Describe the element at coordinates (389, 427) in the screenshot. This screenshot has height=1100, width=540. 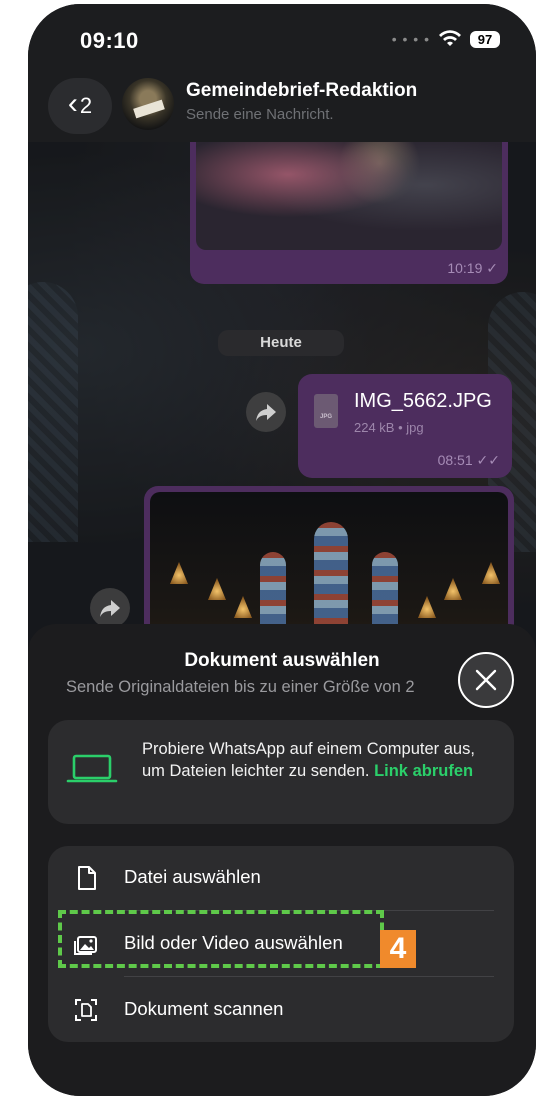
I see `file-meta: 224 kB • jpg` at that location.